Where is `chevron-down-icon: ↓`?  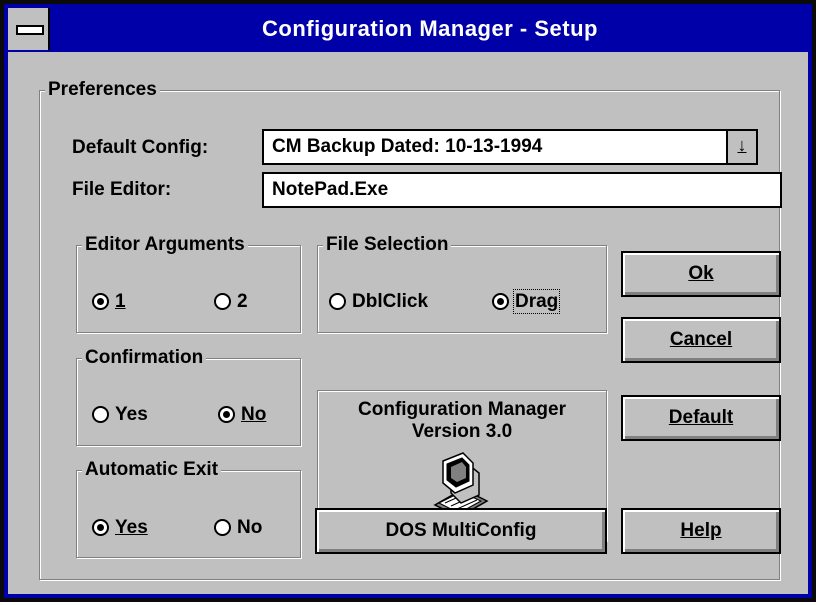
chevron-down-icon: ↓ is located at coordinates (742, 145).